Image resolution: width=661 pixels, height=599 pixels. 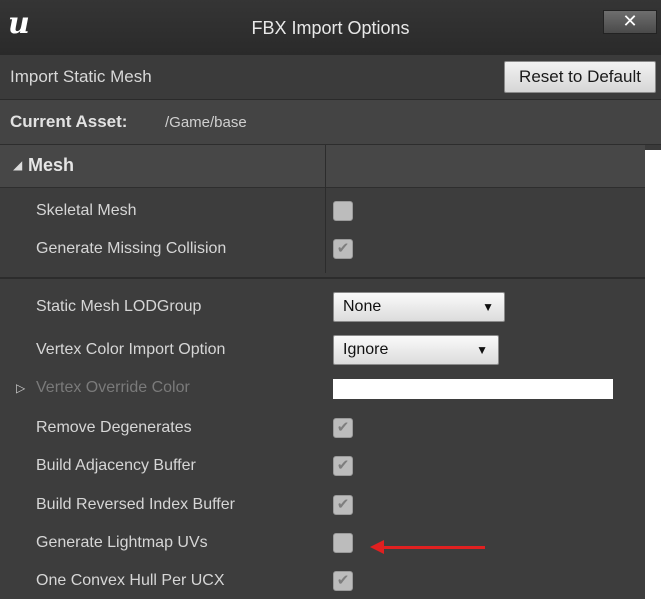 I want to click on title-bar: u FBX Import Options ✕, so click(x=330, y=27).